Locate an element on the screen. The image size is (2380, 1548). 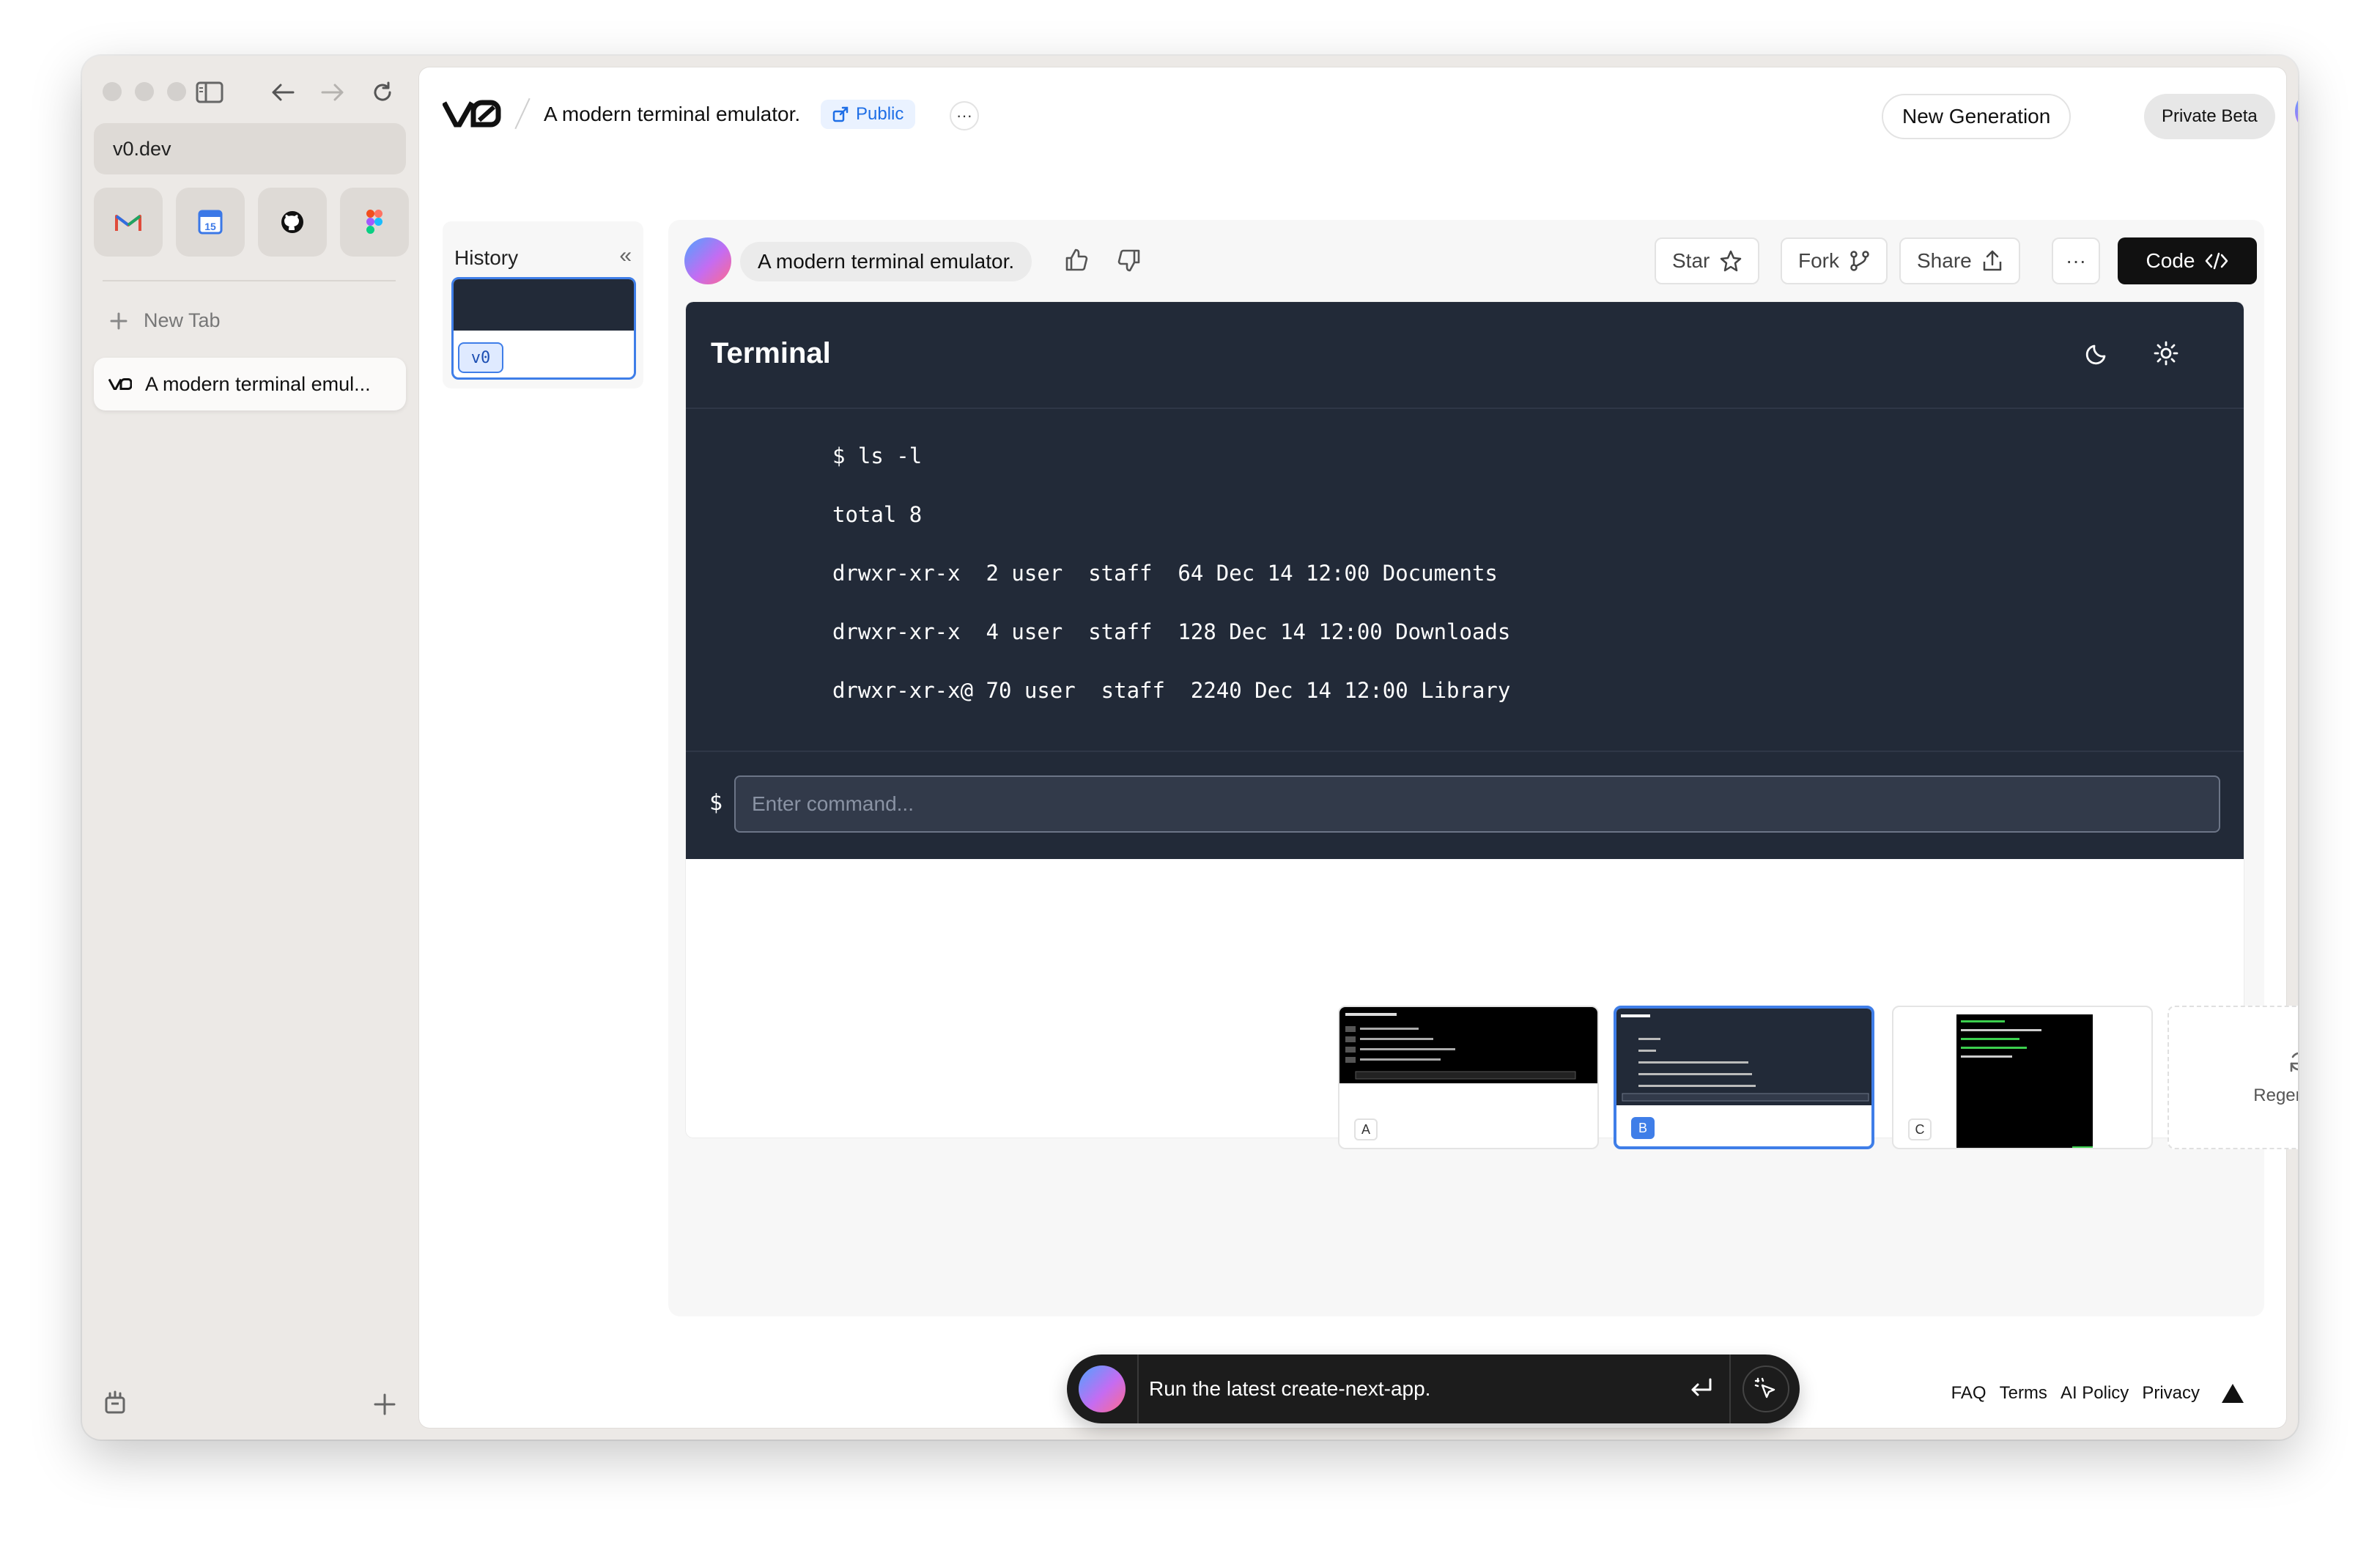
regenerate-label: Regenerate is located at coordinates (2275, 1095).